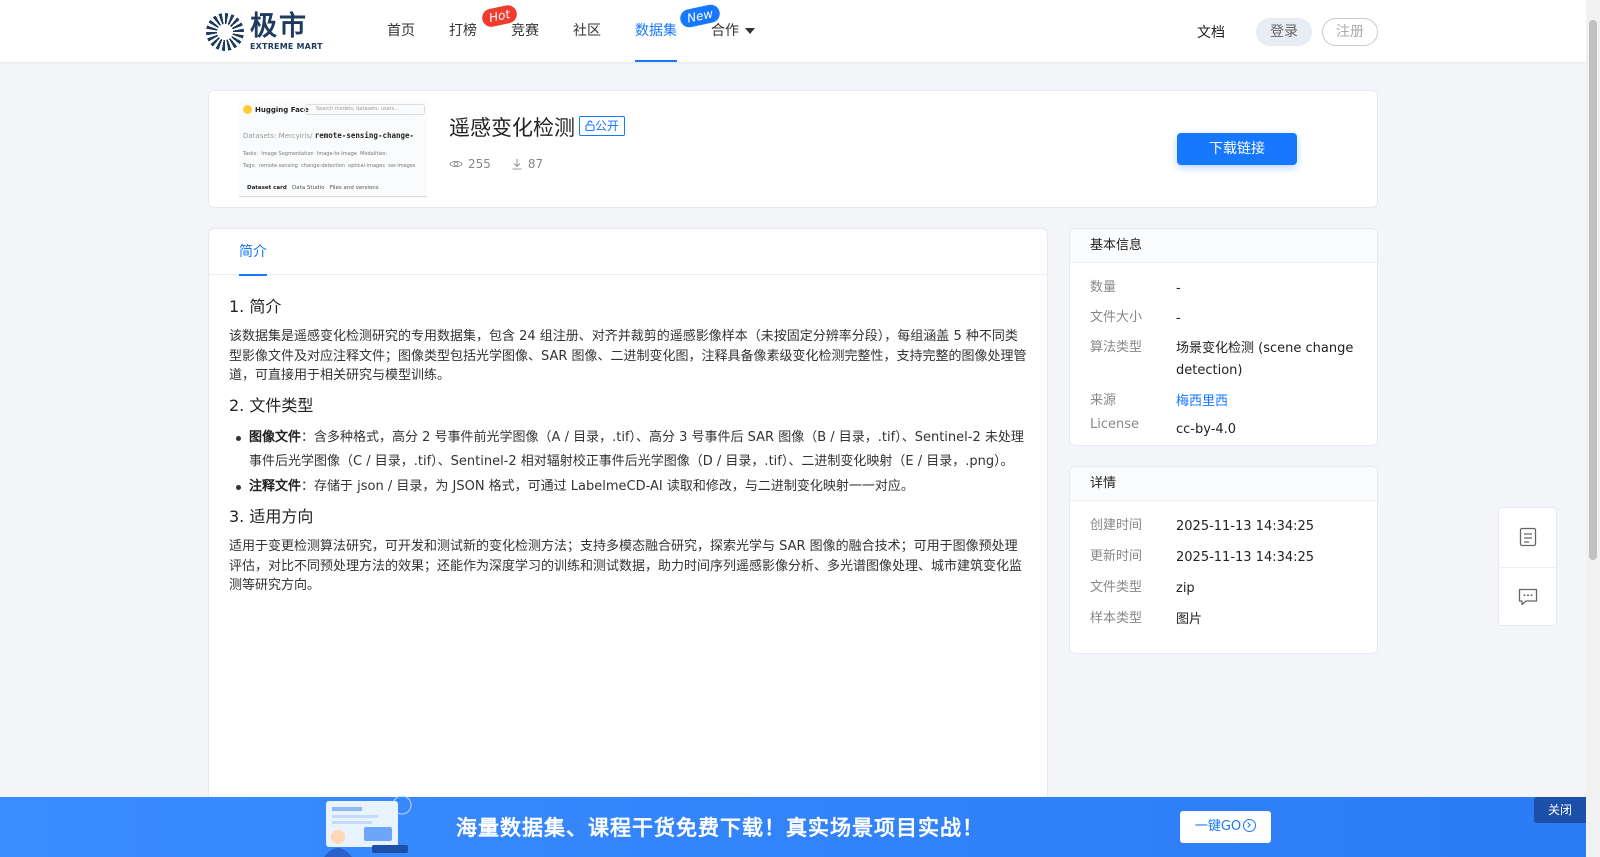  I want to click on hugging-face-icon, so click(247, 109).